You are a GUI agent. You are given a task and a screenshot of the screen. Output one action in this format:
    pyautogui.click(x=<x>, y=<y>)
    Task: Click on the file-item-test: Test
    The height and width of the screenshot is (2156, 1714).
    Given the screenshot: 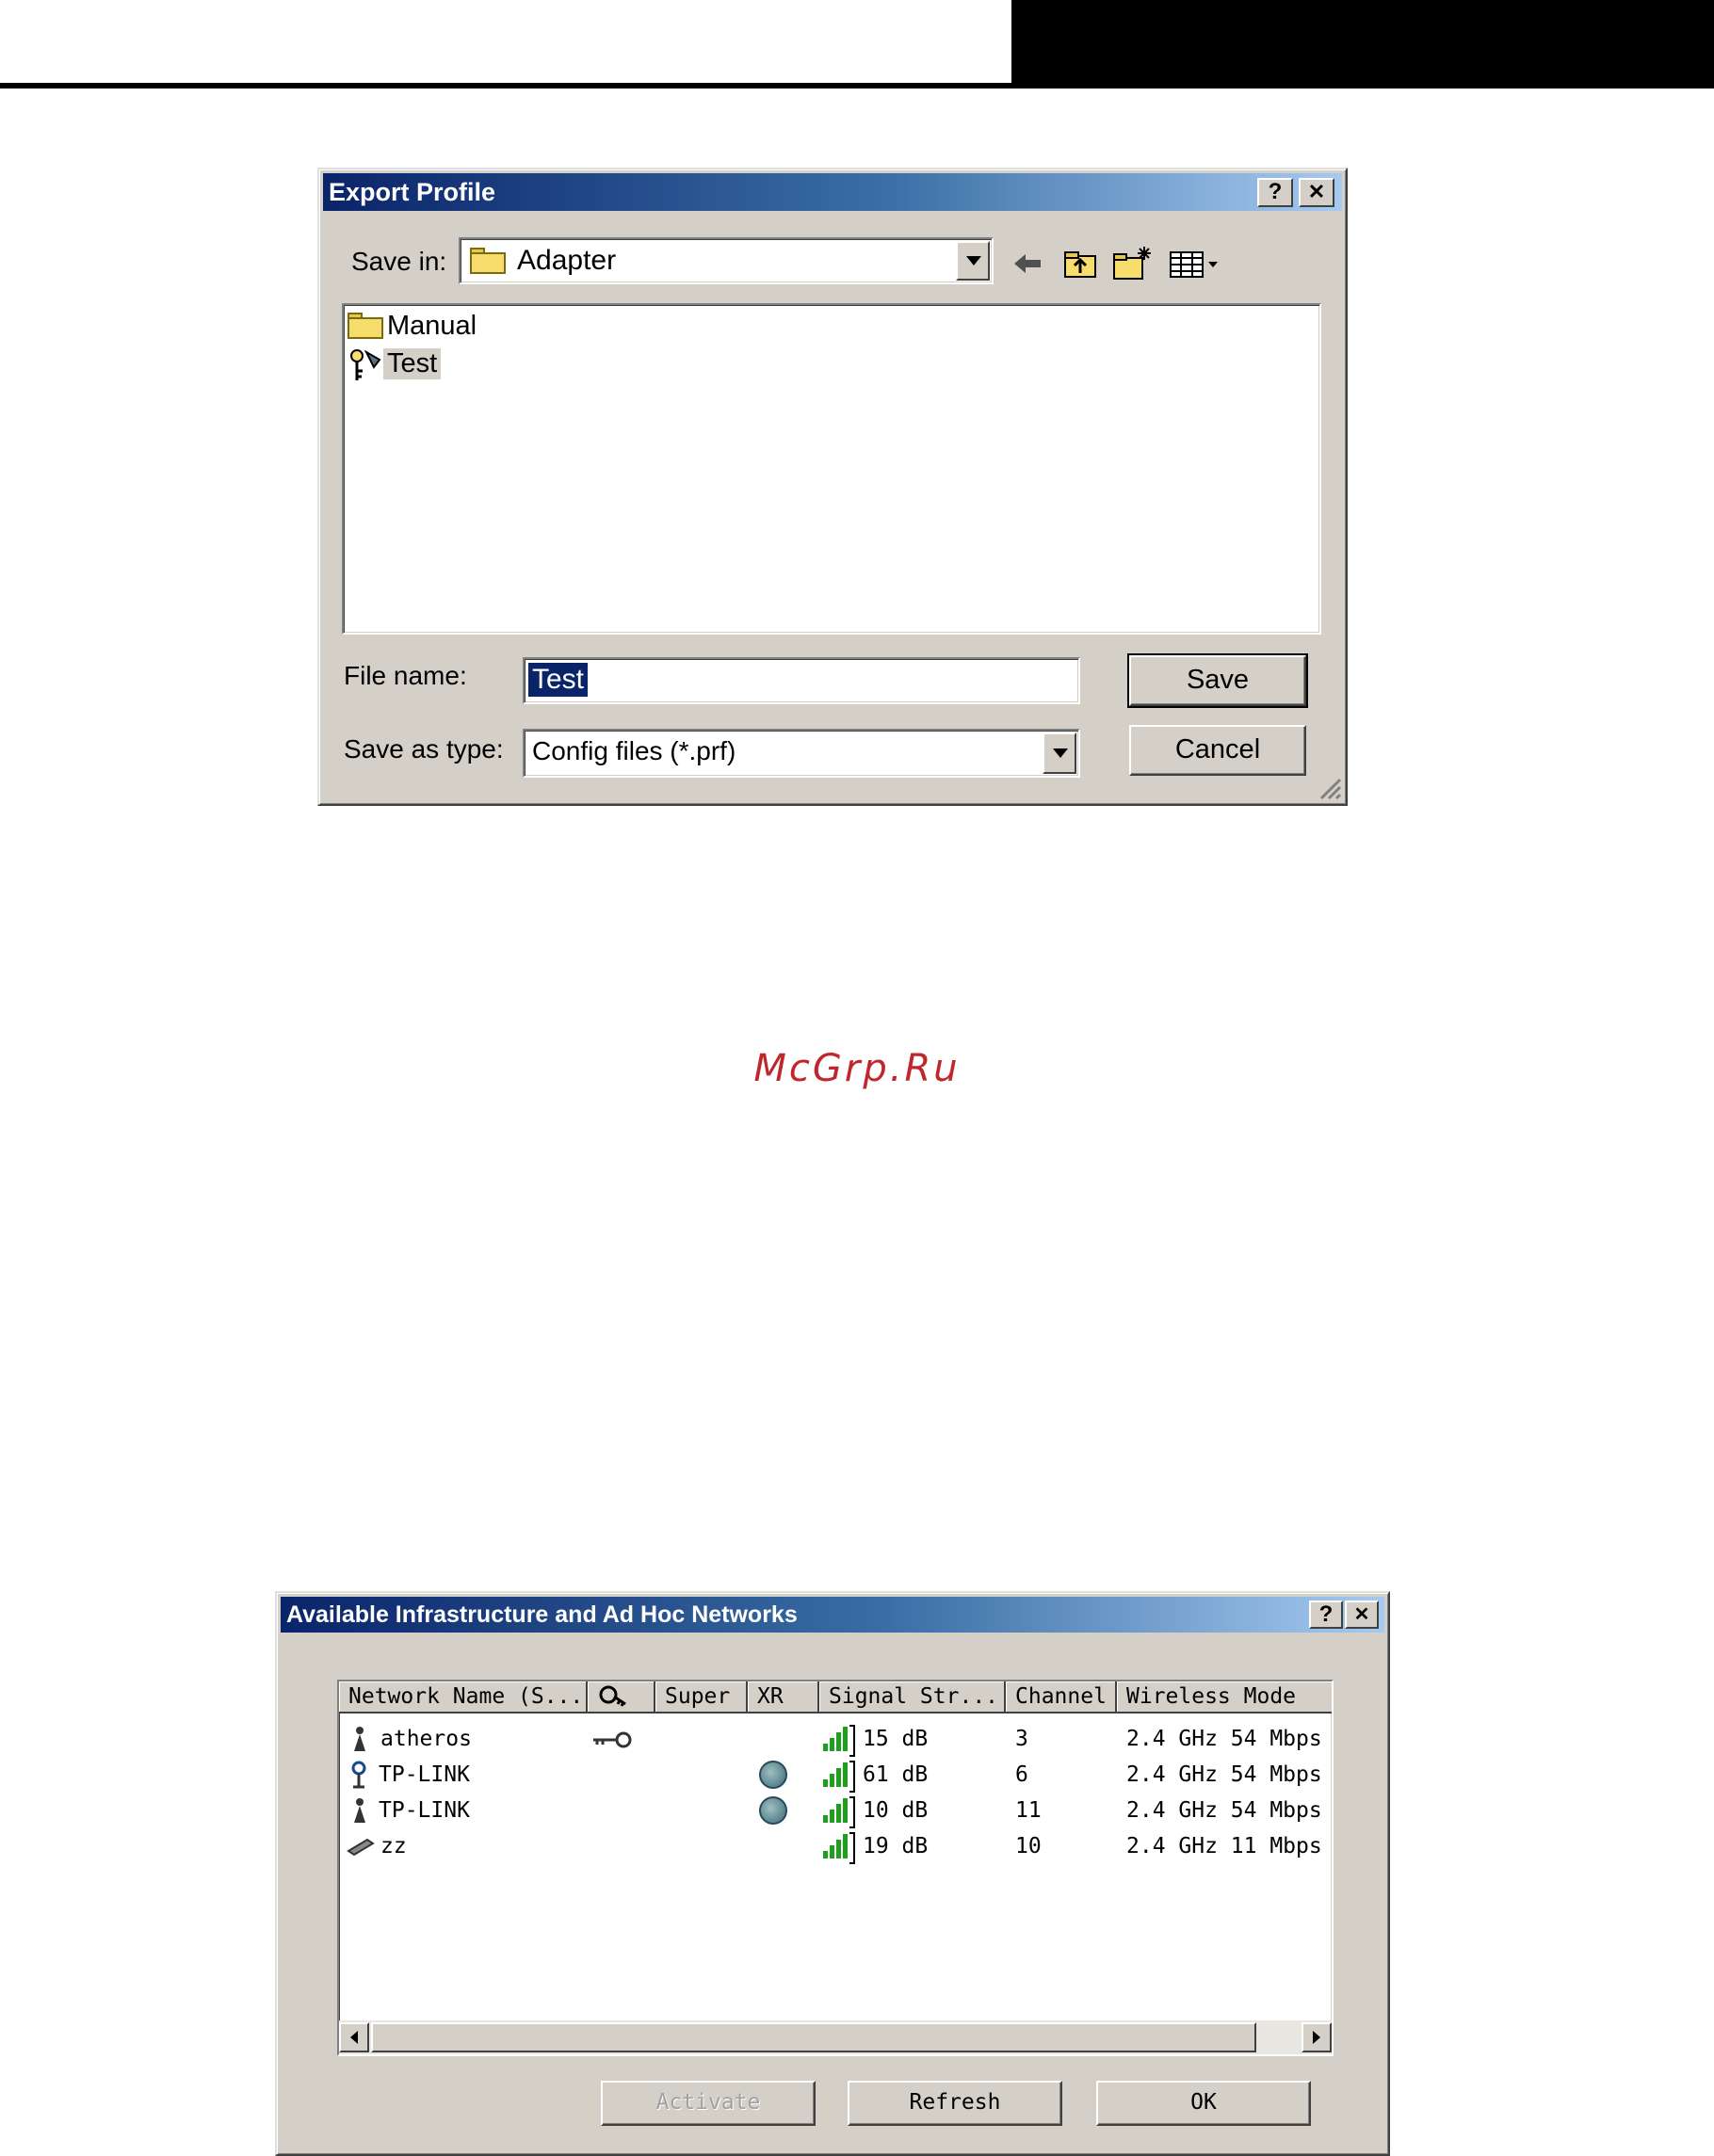 What is the action you would take?
    pyautogui.click(x=412, y=363)
    